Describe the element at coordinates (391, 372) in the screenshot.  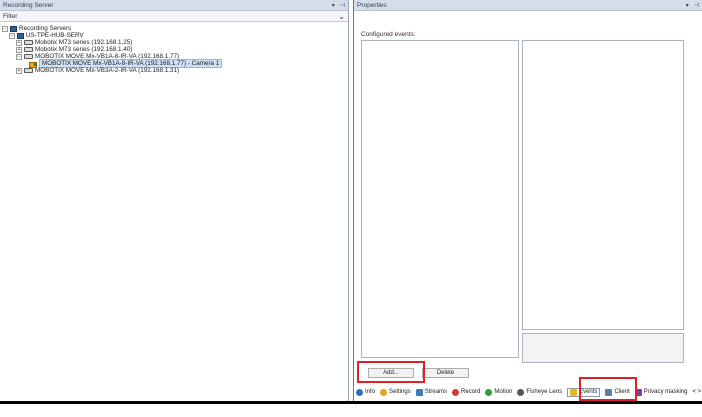
I see `add-highlight-box` at that location.